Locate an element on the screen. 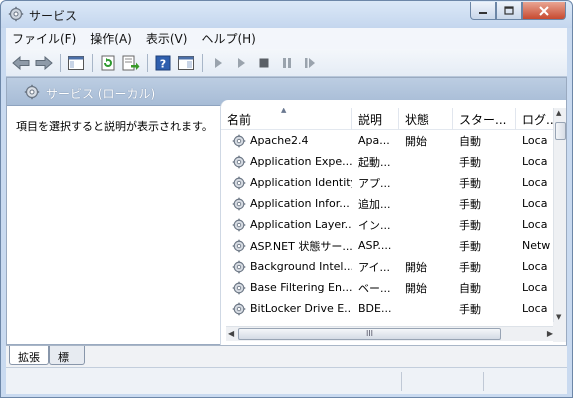 Image resolution: width=573 pixels, height=398 pixels. service-row: Apache2.4 Apa... 開始 自動 Loca is located at coordinates (387, 140).